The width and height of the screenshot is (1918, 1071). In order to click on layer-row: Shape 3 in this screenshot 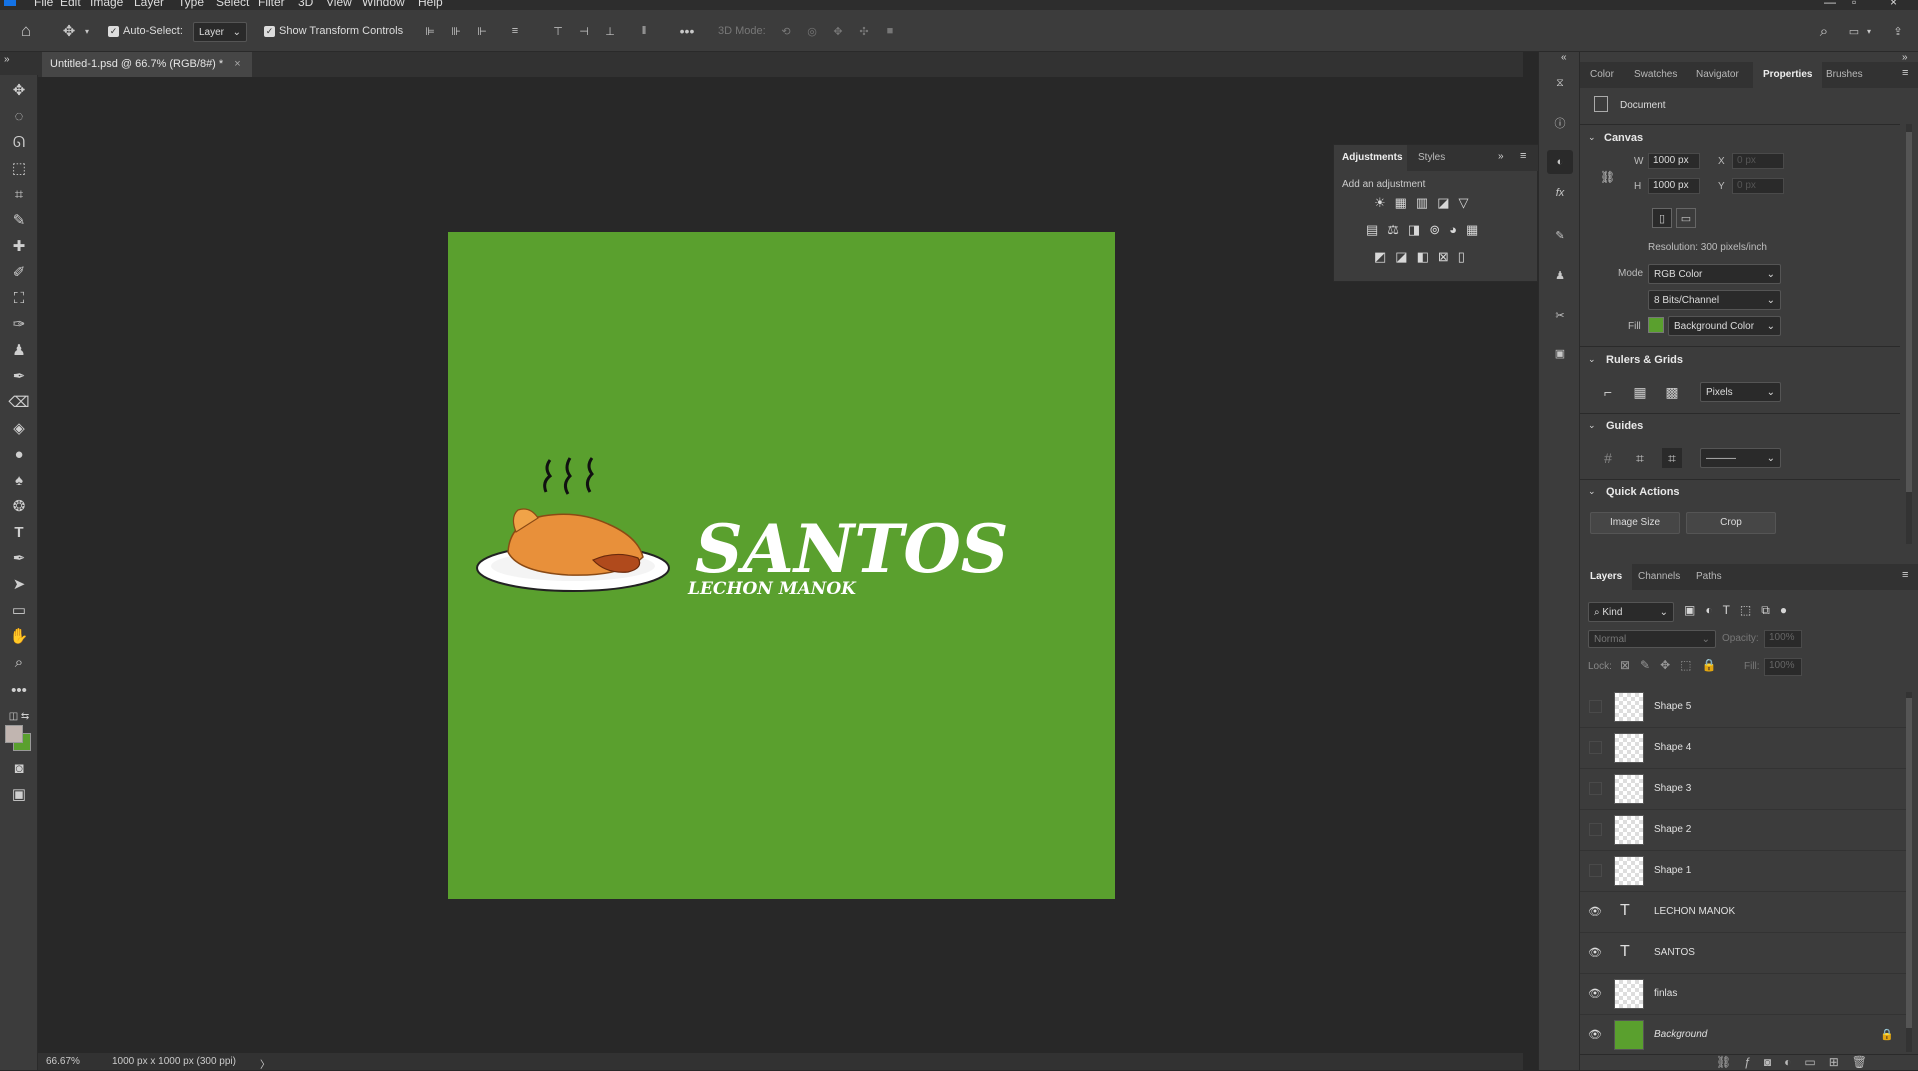, I will do `click(1745, 789)`.